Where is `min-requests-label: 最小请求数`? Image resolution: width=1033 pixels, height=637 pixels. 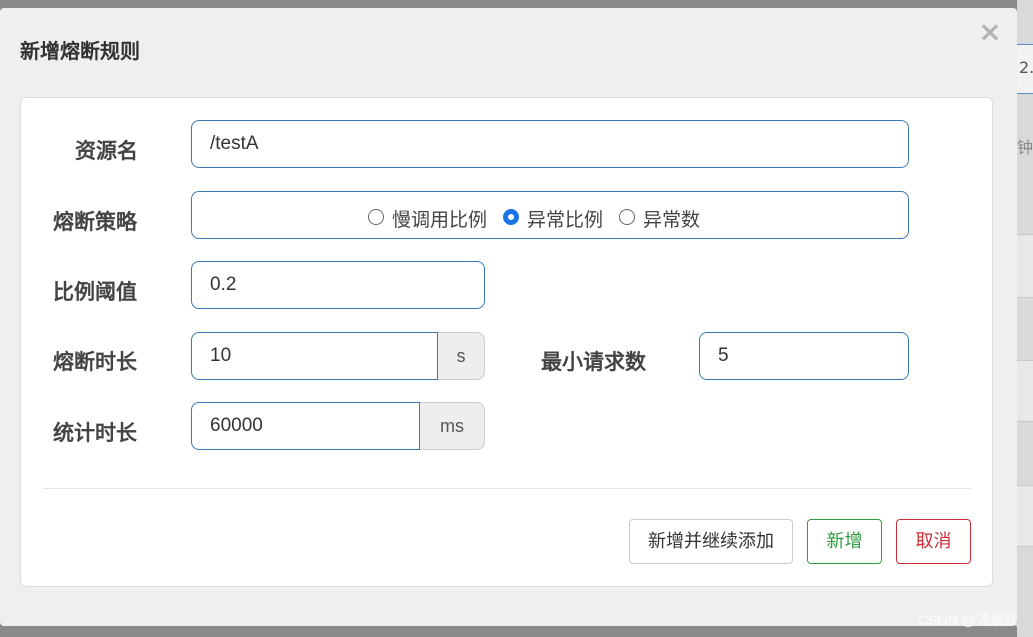 min-requests-label: 最小请求数 is located at coordinates (593, 362).